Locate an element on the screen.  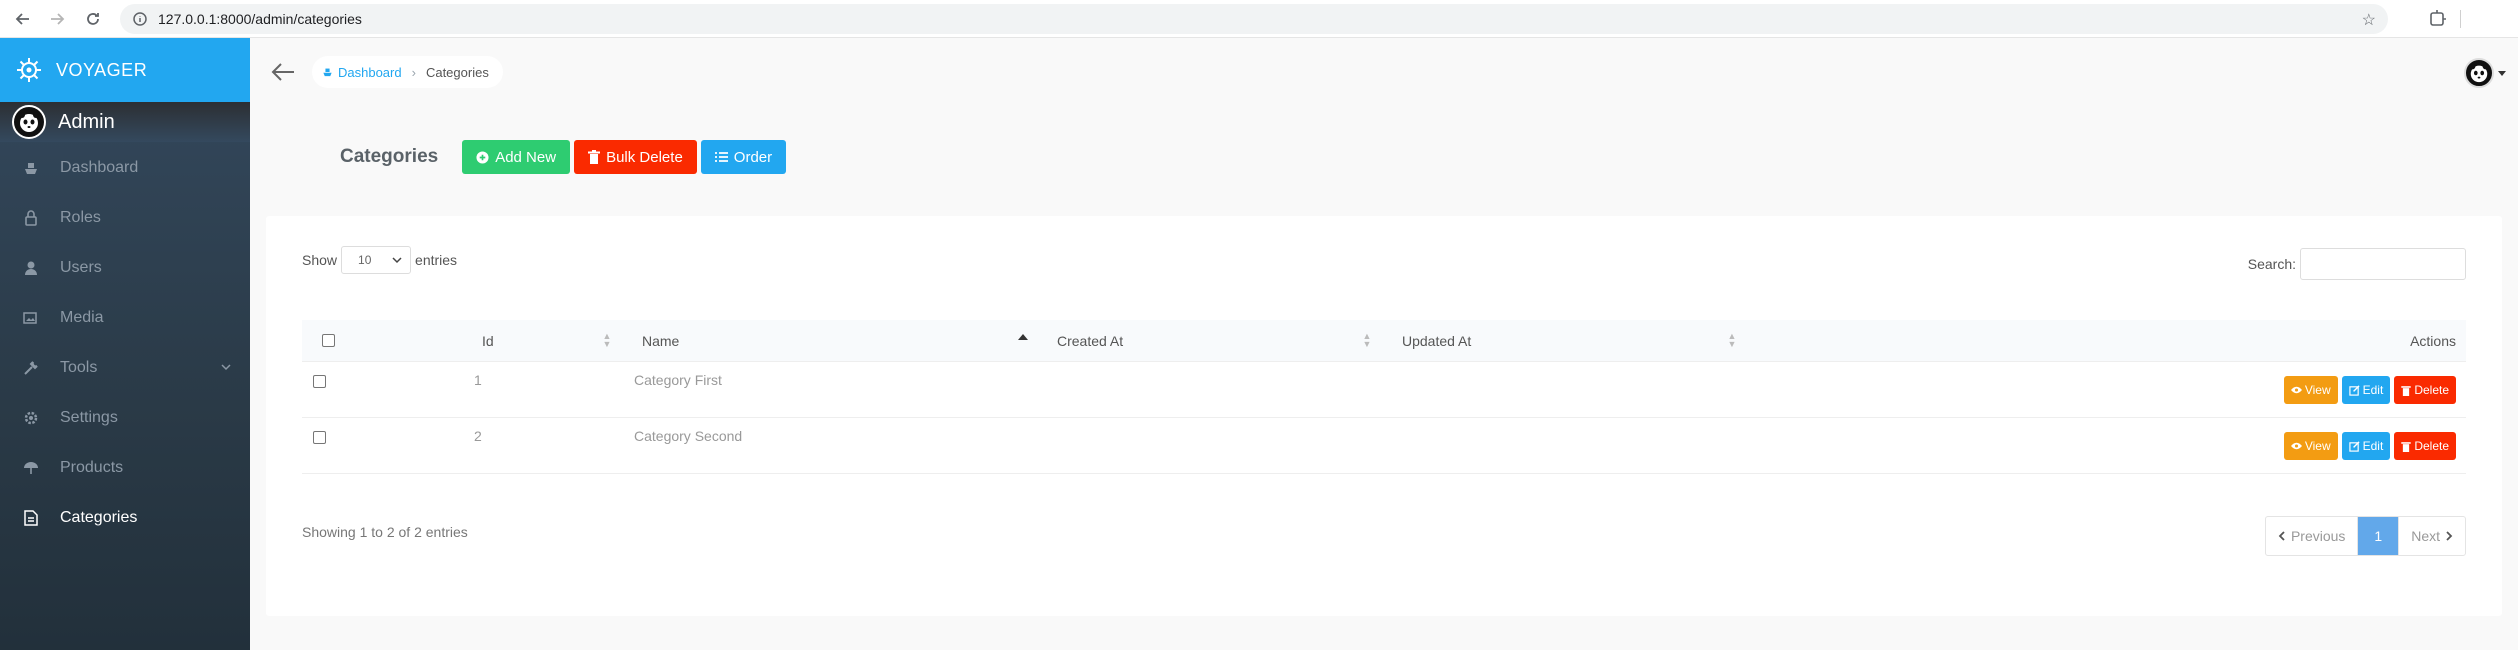
entries-length-value: 10 is located at coordinates (365, 260).